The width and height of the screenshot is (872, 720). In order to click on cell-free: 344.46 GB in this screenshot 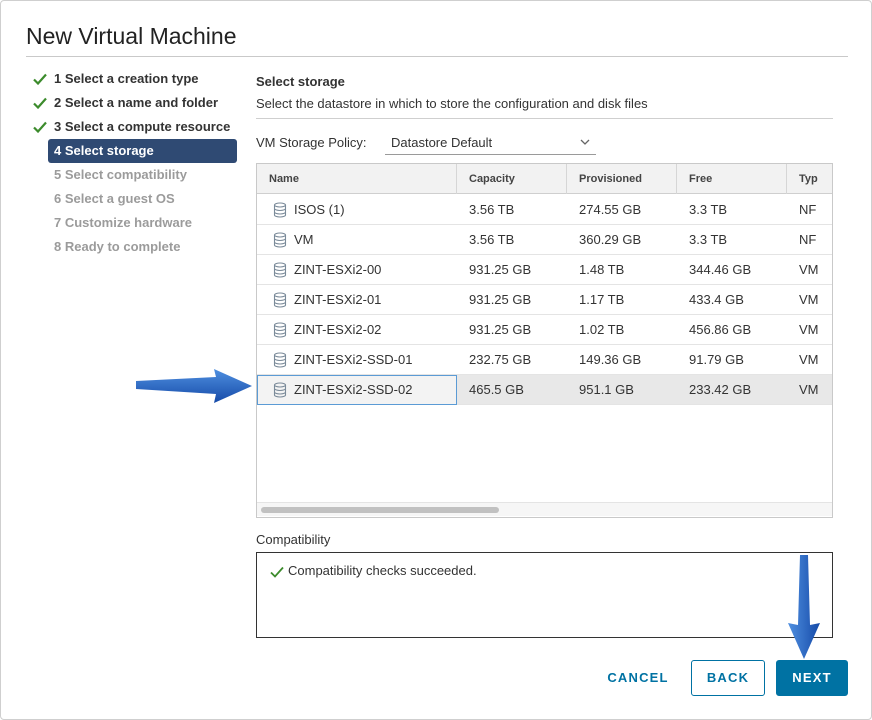, I will do `click(720, 269)`.